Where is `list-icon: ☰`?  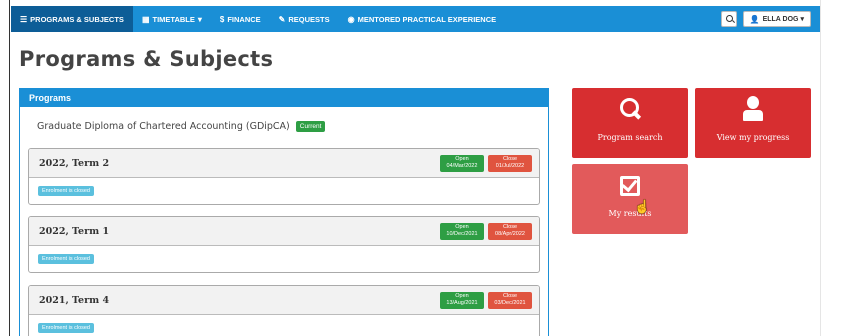
list-icon: ☰ is located at coordinates (24, 19).